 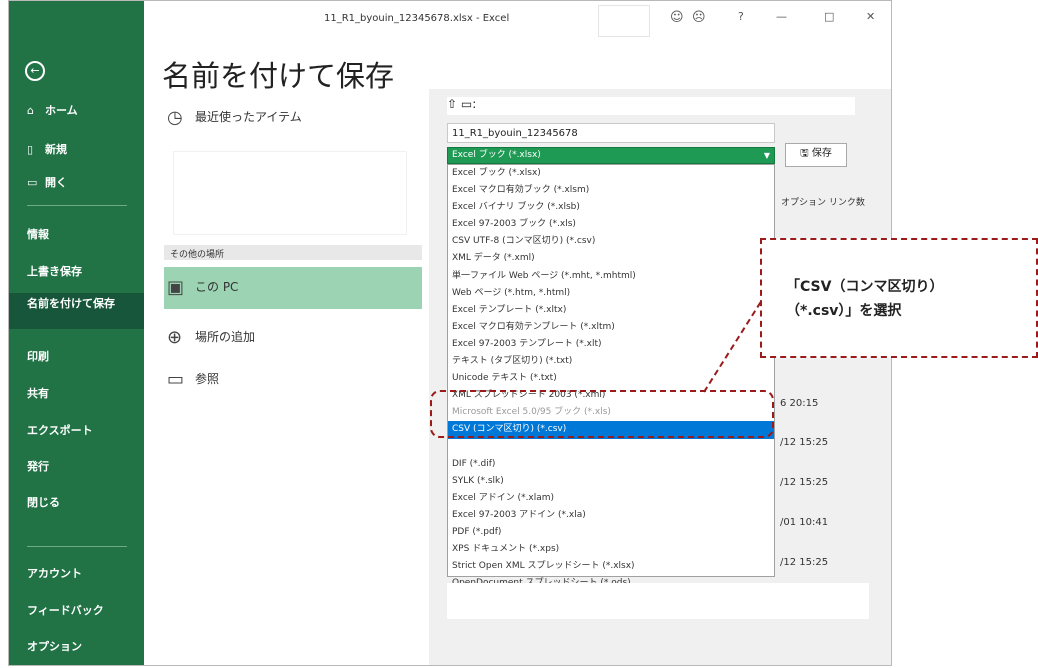 What do you see at coordinates (611, 532) in the screenshot?
I see `filetype-option: PDF (*.pdf)` at bounding box center [611, 532].